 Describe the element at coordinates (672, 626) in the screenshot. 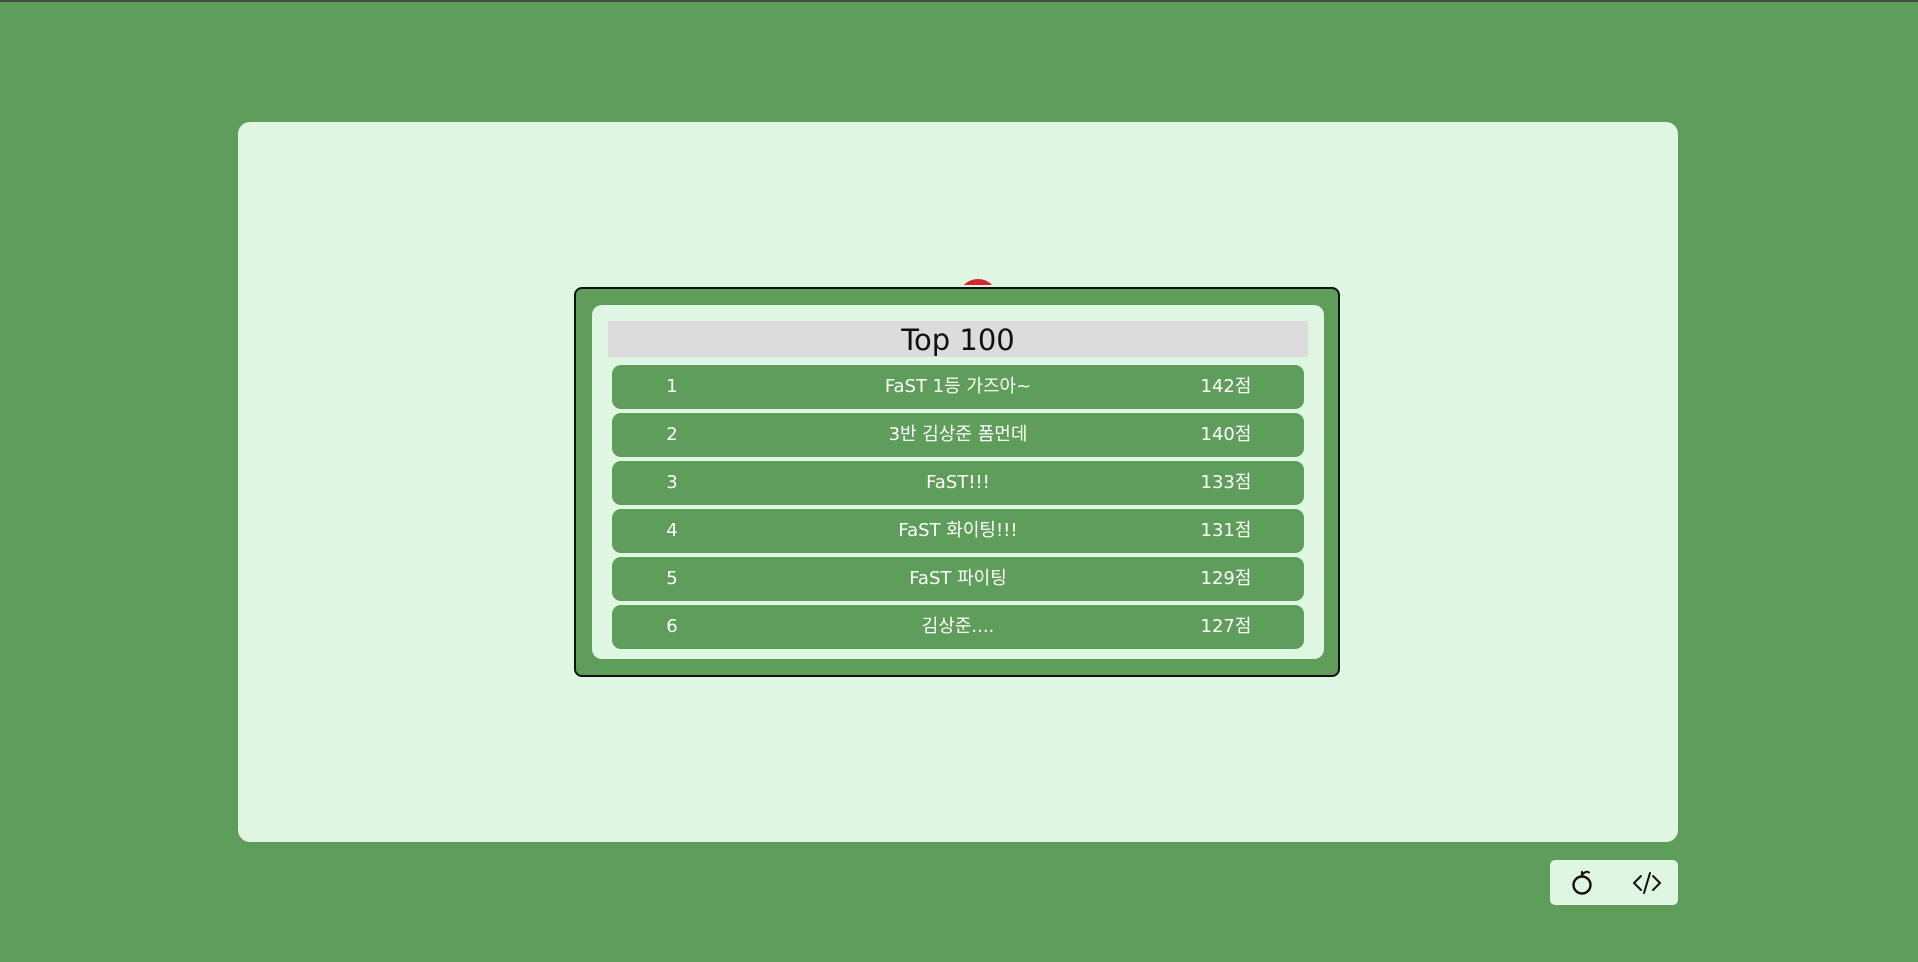

I see `row-rank: 6` at that location.